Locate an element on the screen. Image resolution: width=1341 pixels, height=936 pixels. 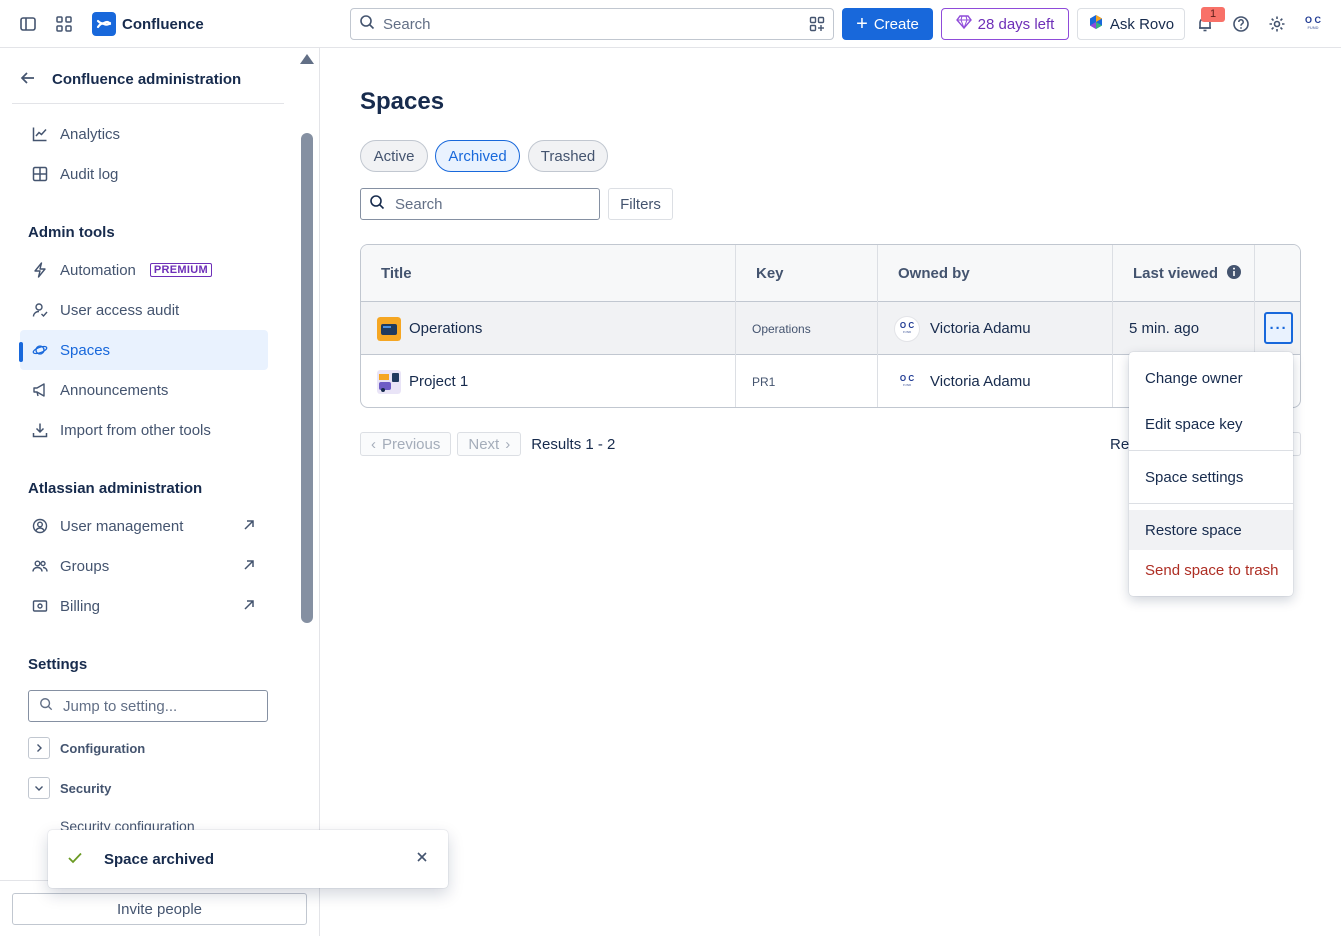
back-arrow-icon is located at coordinates (28, 80).